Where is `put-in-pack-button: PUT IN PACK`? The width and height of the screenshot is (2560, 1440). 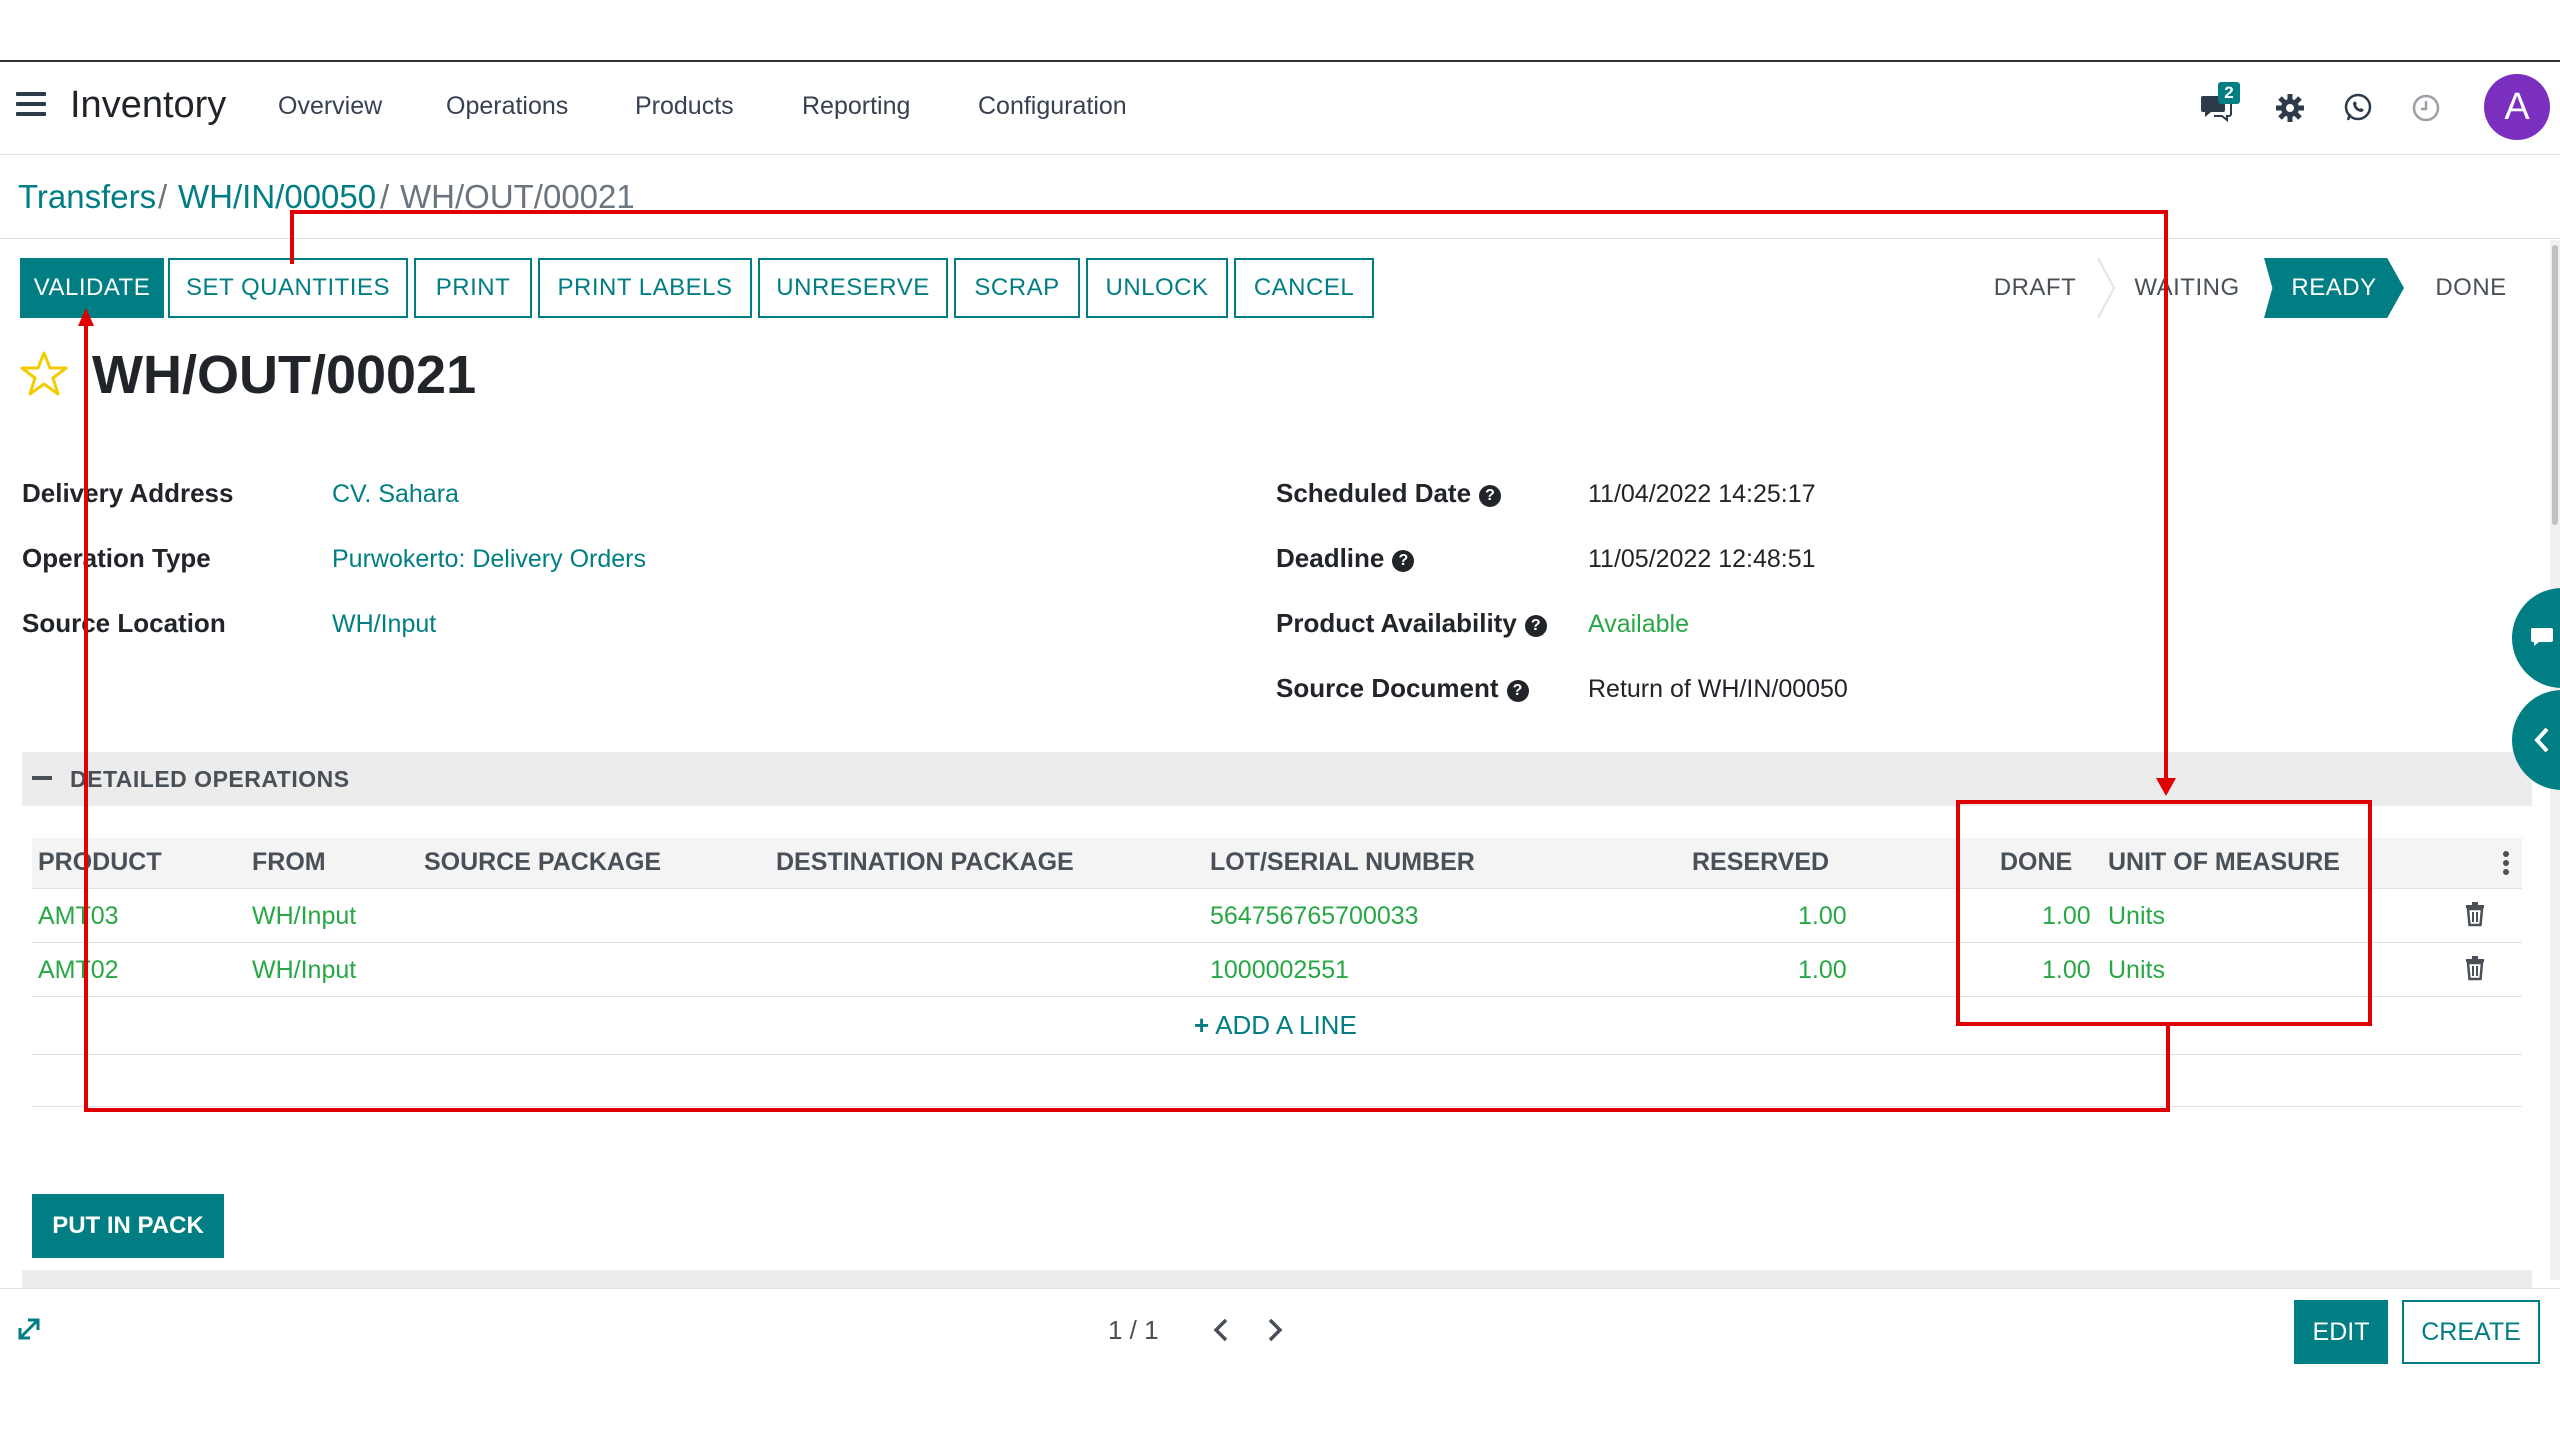
put-in-pack-button: PUT IN PACK is located at coordinates (128, 1226).